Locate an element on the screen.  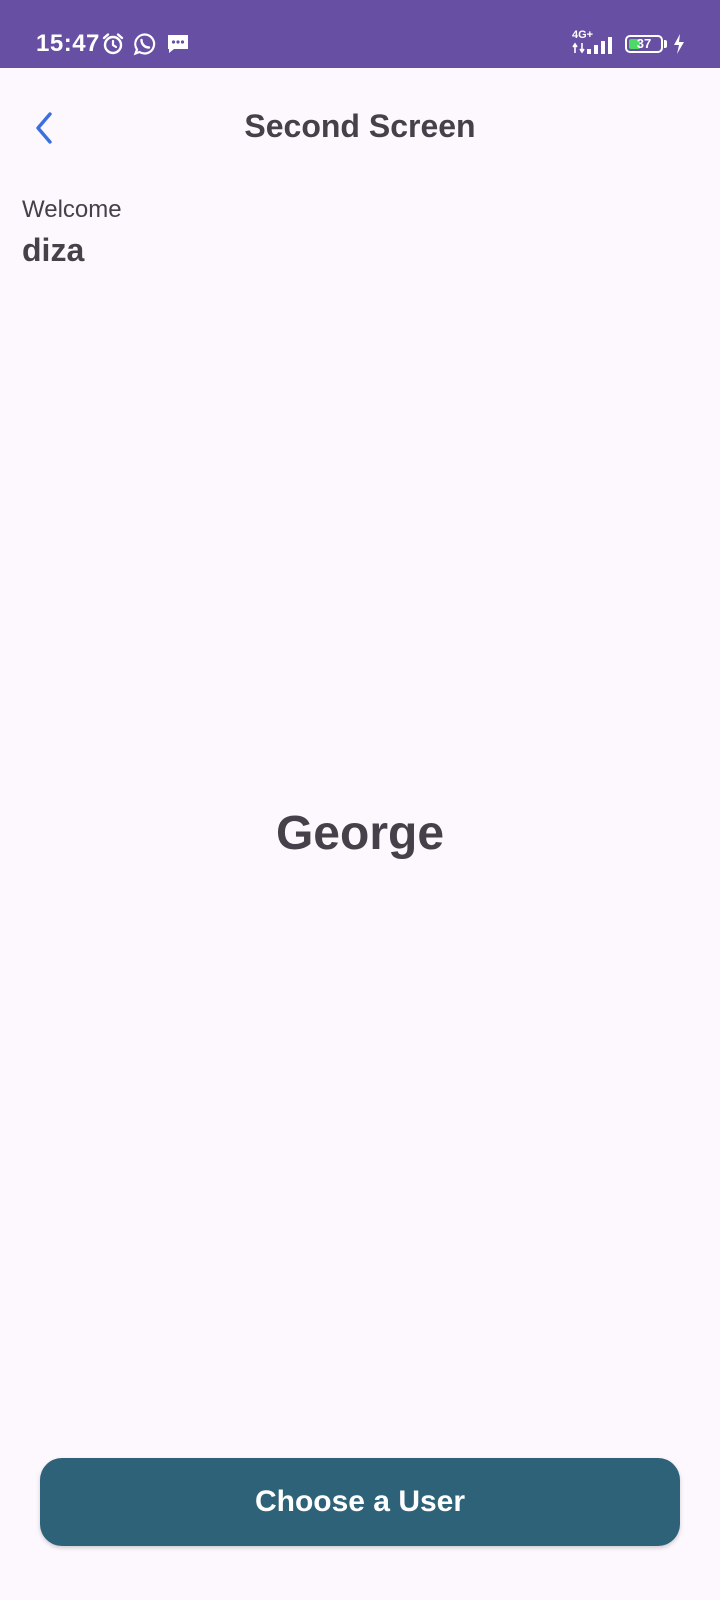
logged-in-user-name: diza is located at coordinates (53, 250).